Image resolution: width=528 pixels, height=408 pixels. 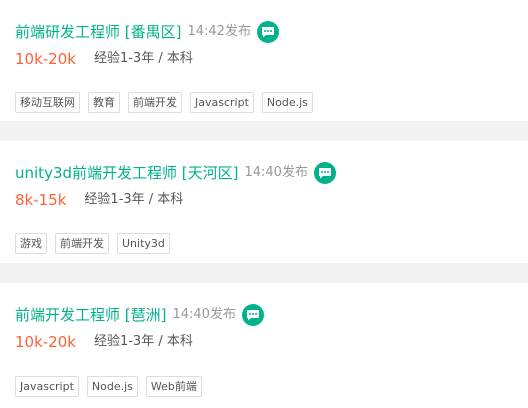 I want to click on tag: Web前端, so click(x=173, y=386).